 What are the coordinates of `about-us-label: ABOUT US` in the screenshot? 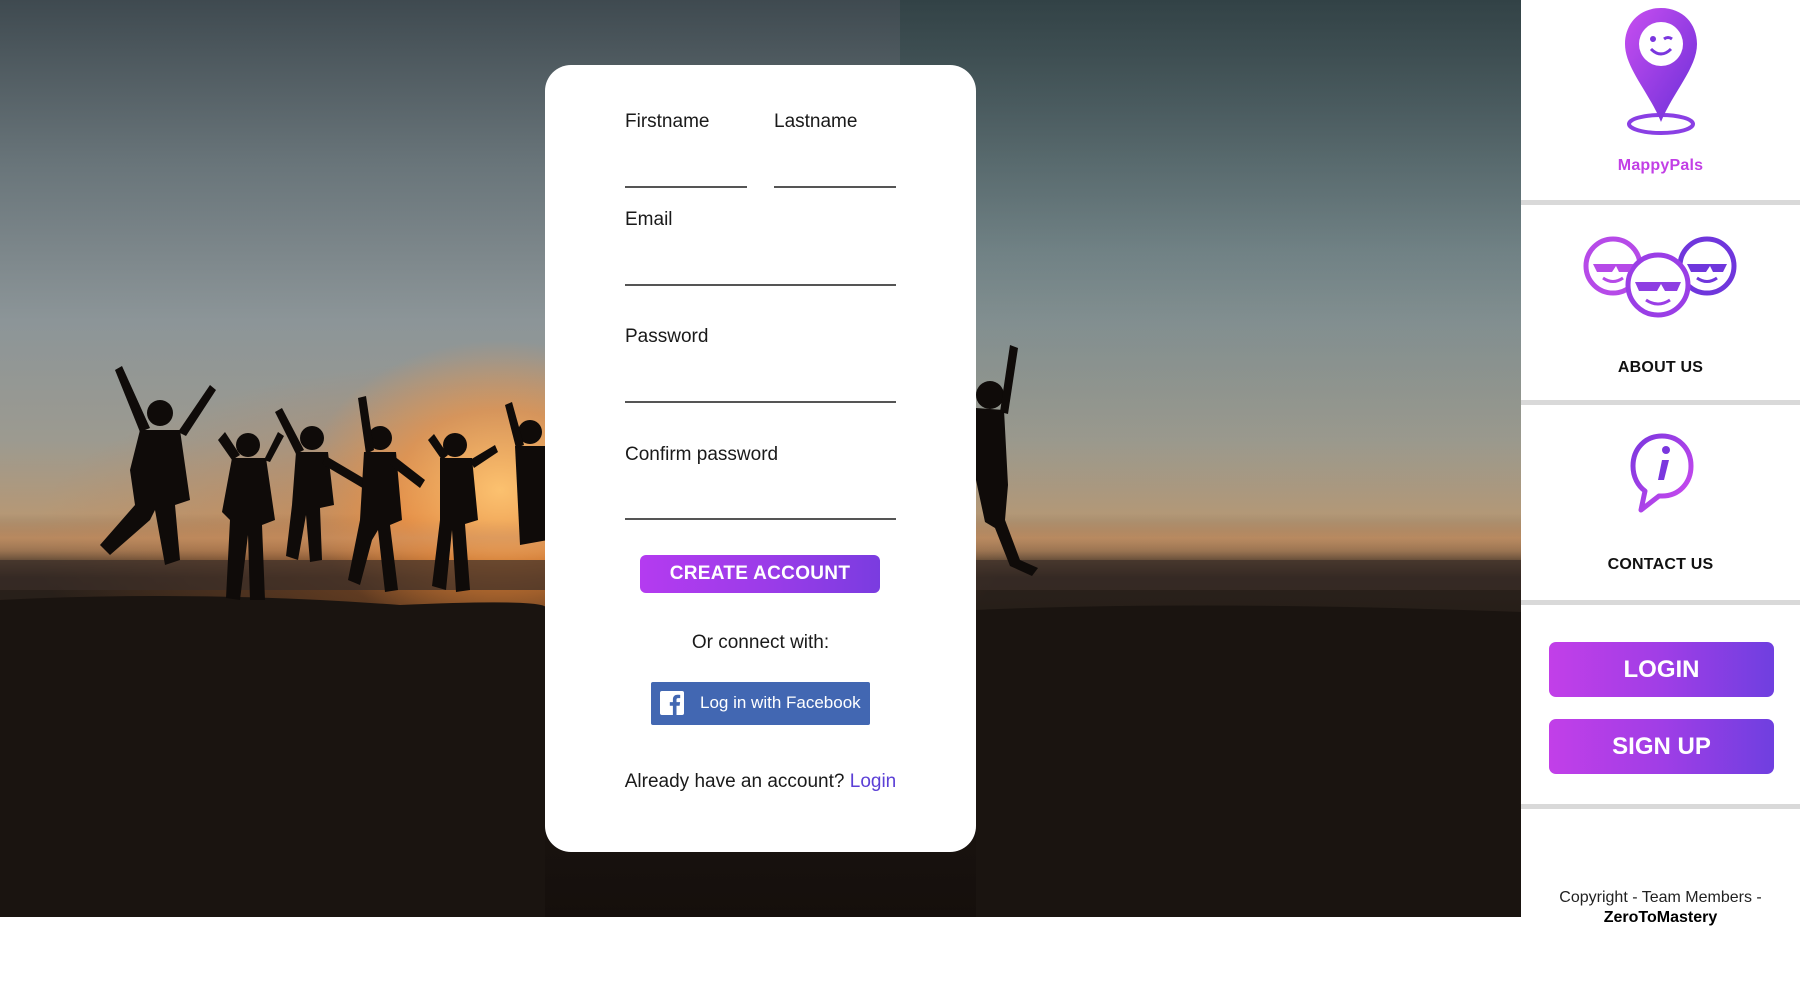 It's located at (1660, 367).